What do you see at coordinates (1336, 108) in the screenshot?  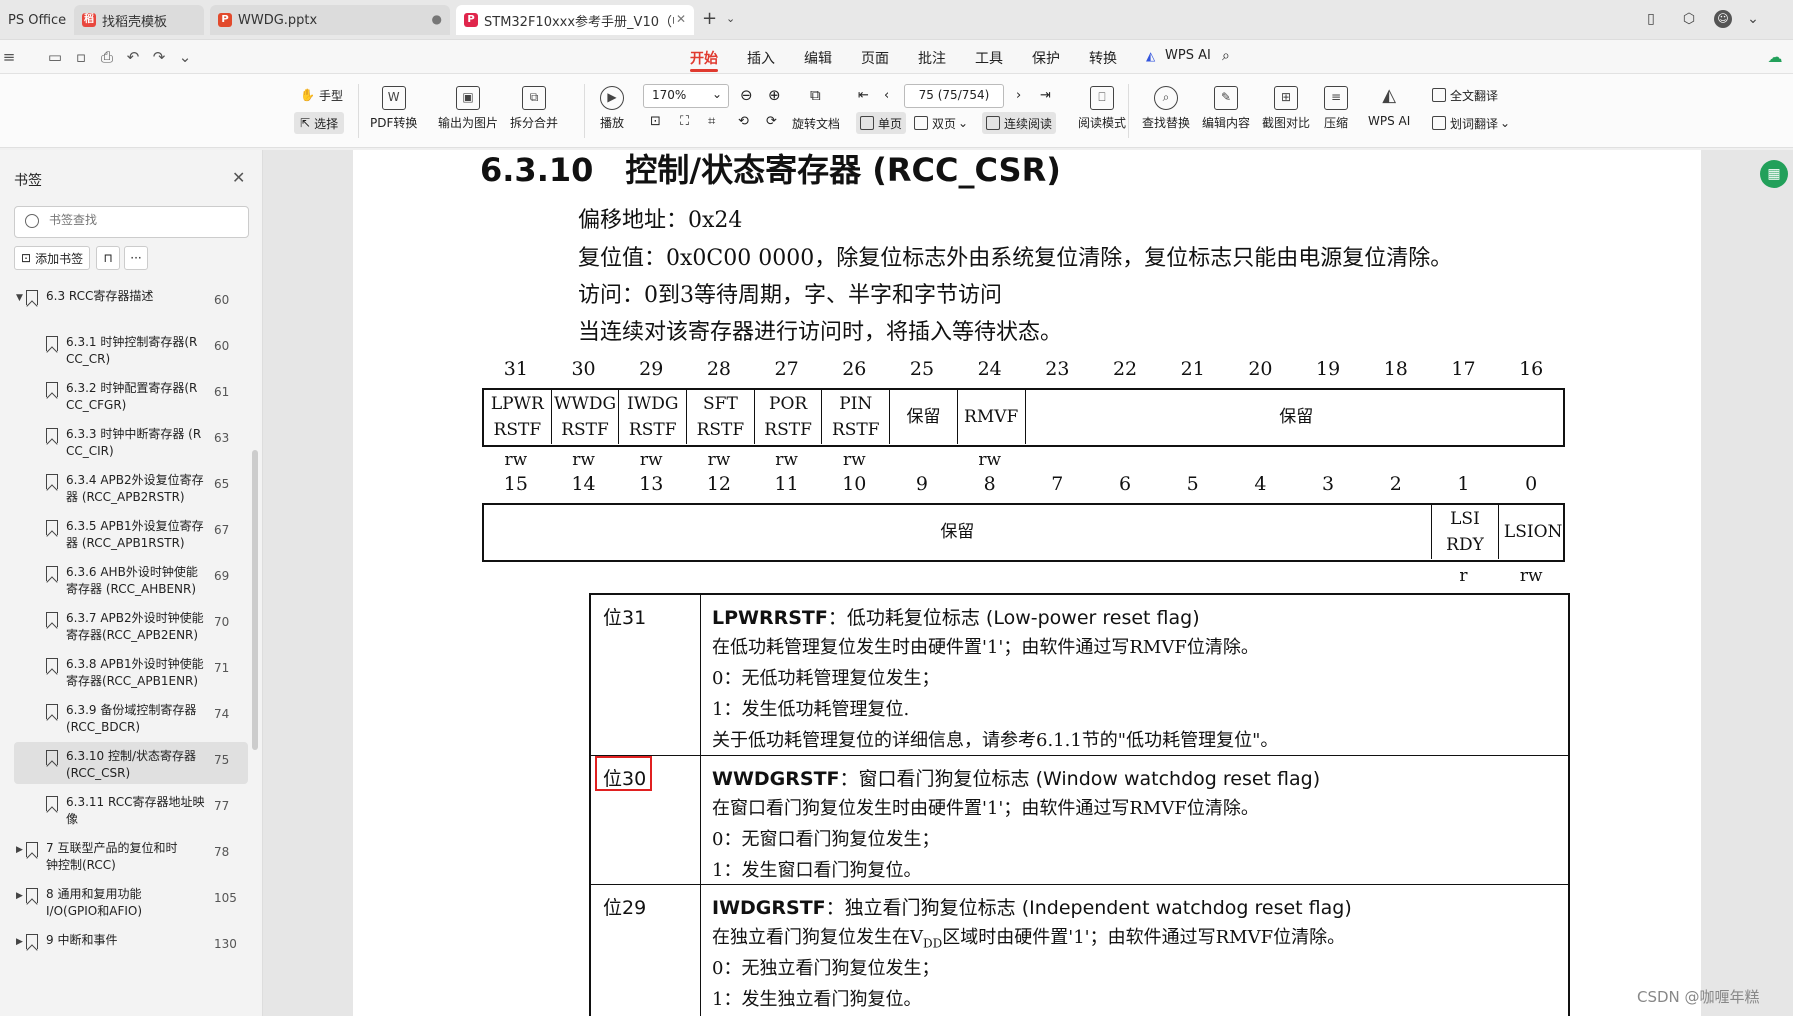 I see `compress-button: ≡ 压缩` at bounding box center [1336, 108].